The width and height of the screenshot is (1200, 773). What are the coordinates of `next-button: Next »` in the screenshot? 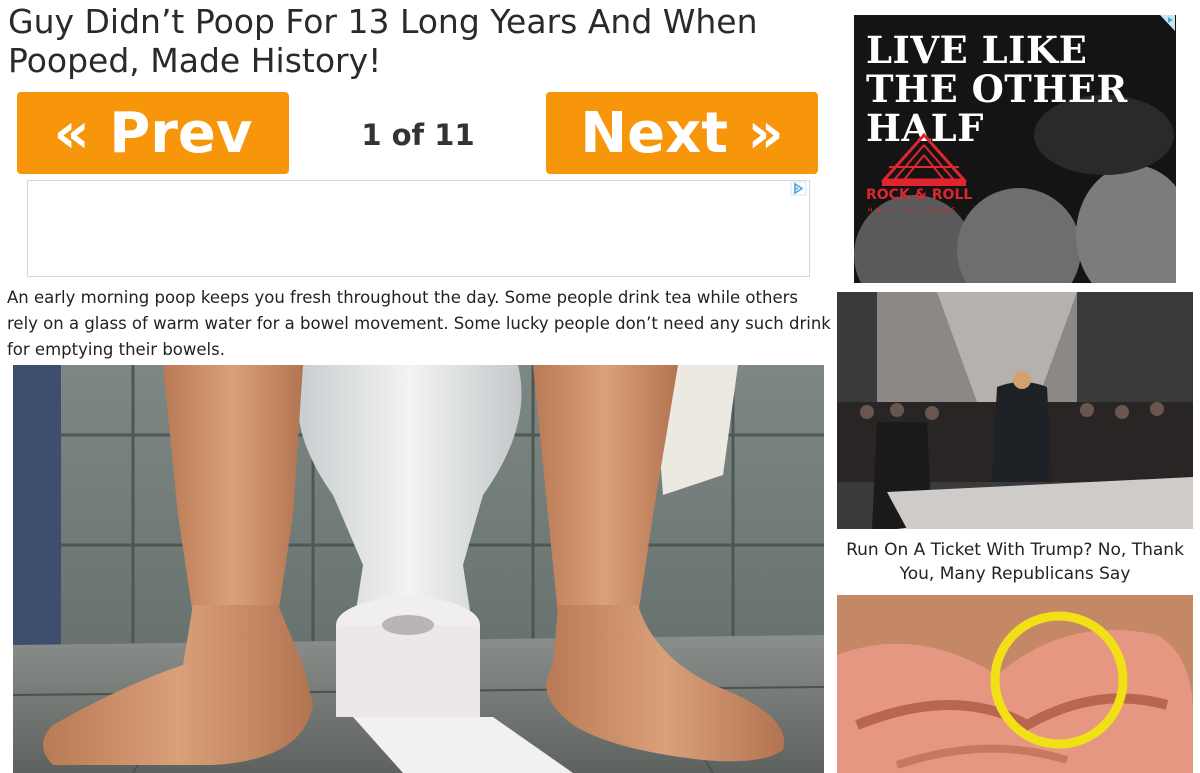 It's located at (682, 133).